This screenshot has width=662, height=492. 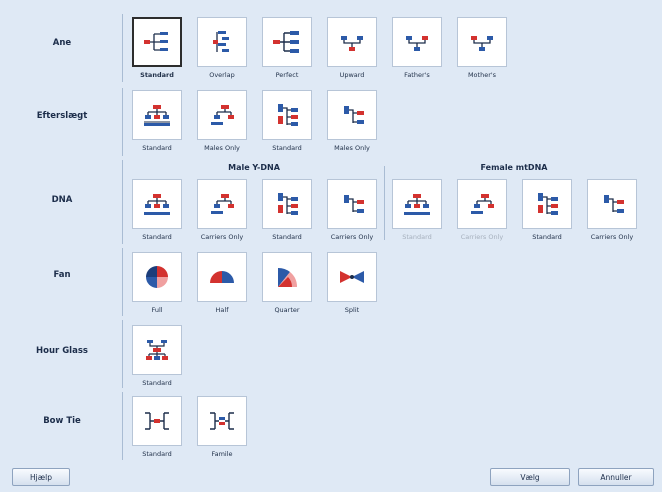 I want to click on chart-tile-dna-male-carriers-2: Carriers Only, so click(x=352, y=210).